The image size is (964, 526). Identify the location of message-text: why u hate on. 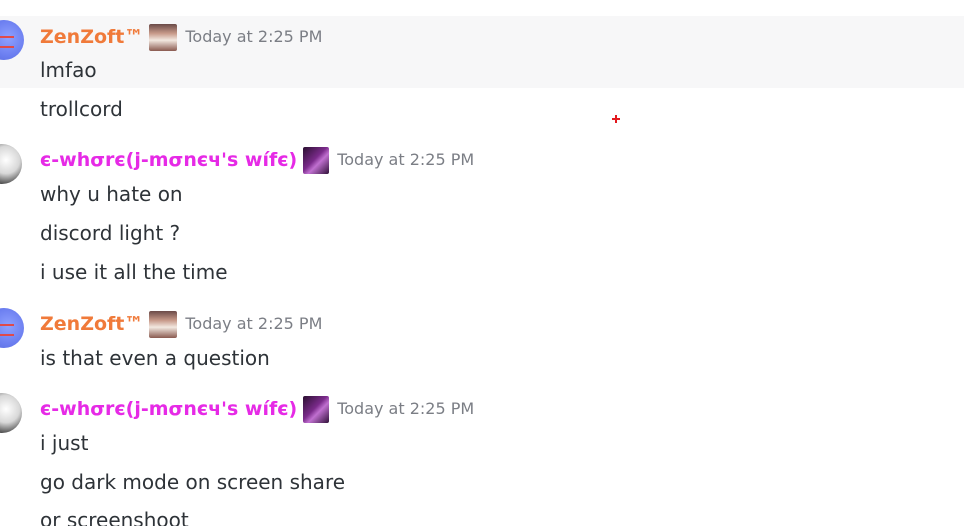
(111, 194).